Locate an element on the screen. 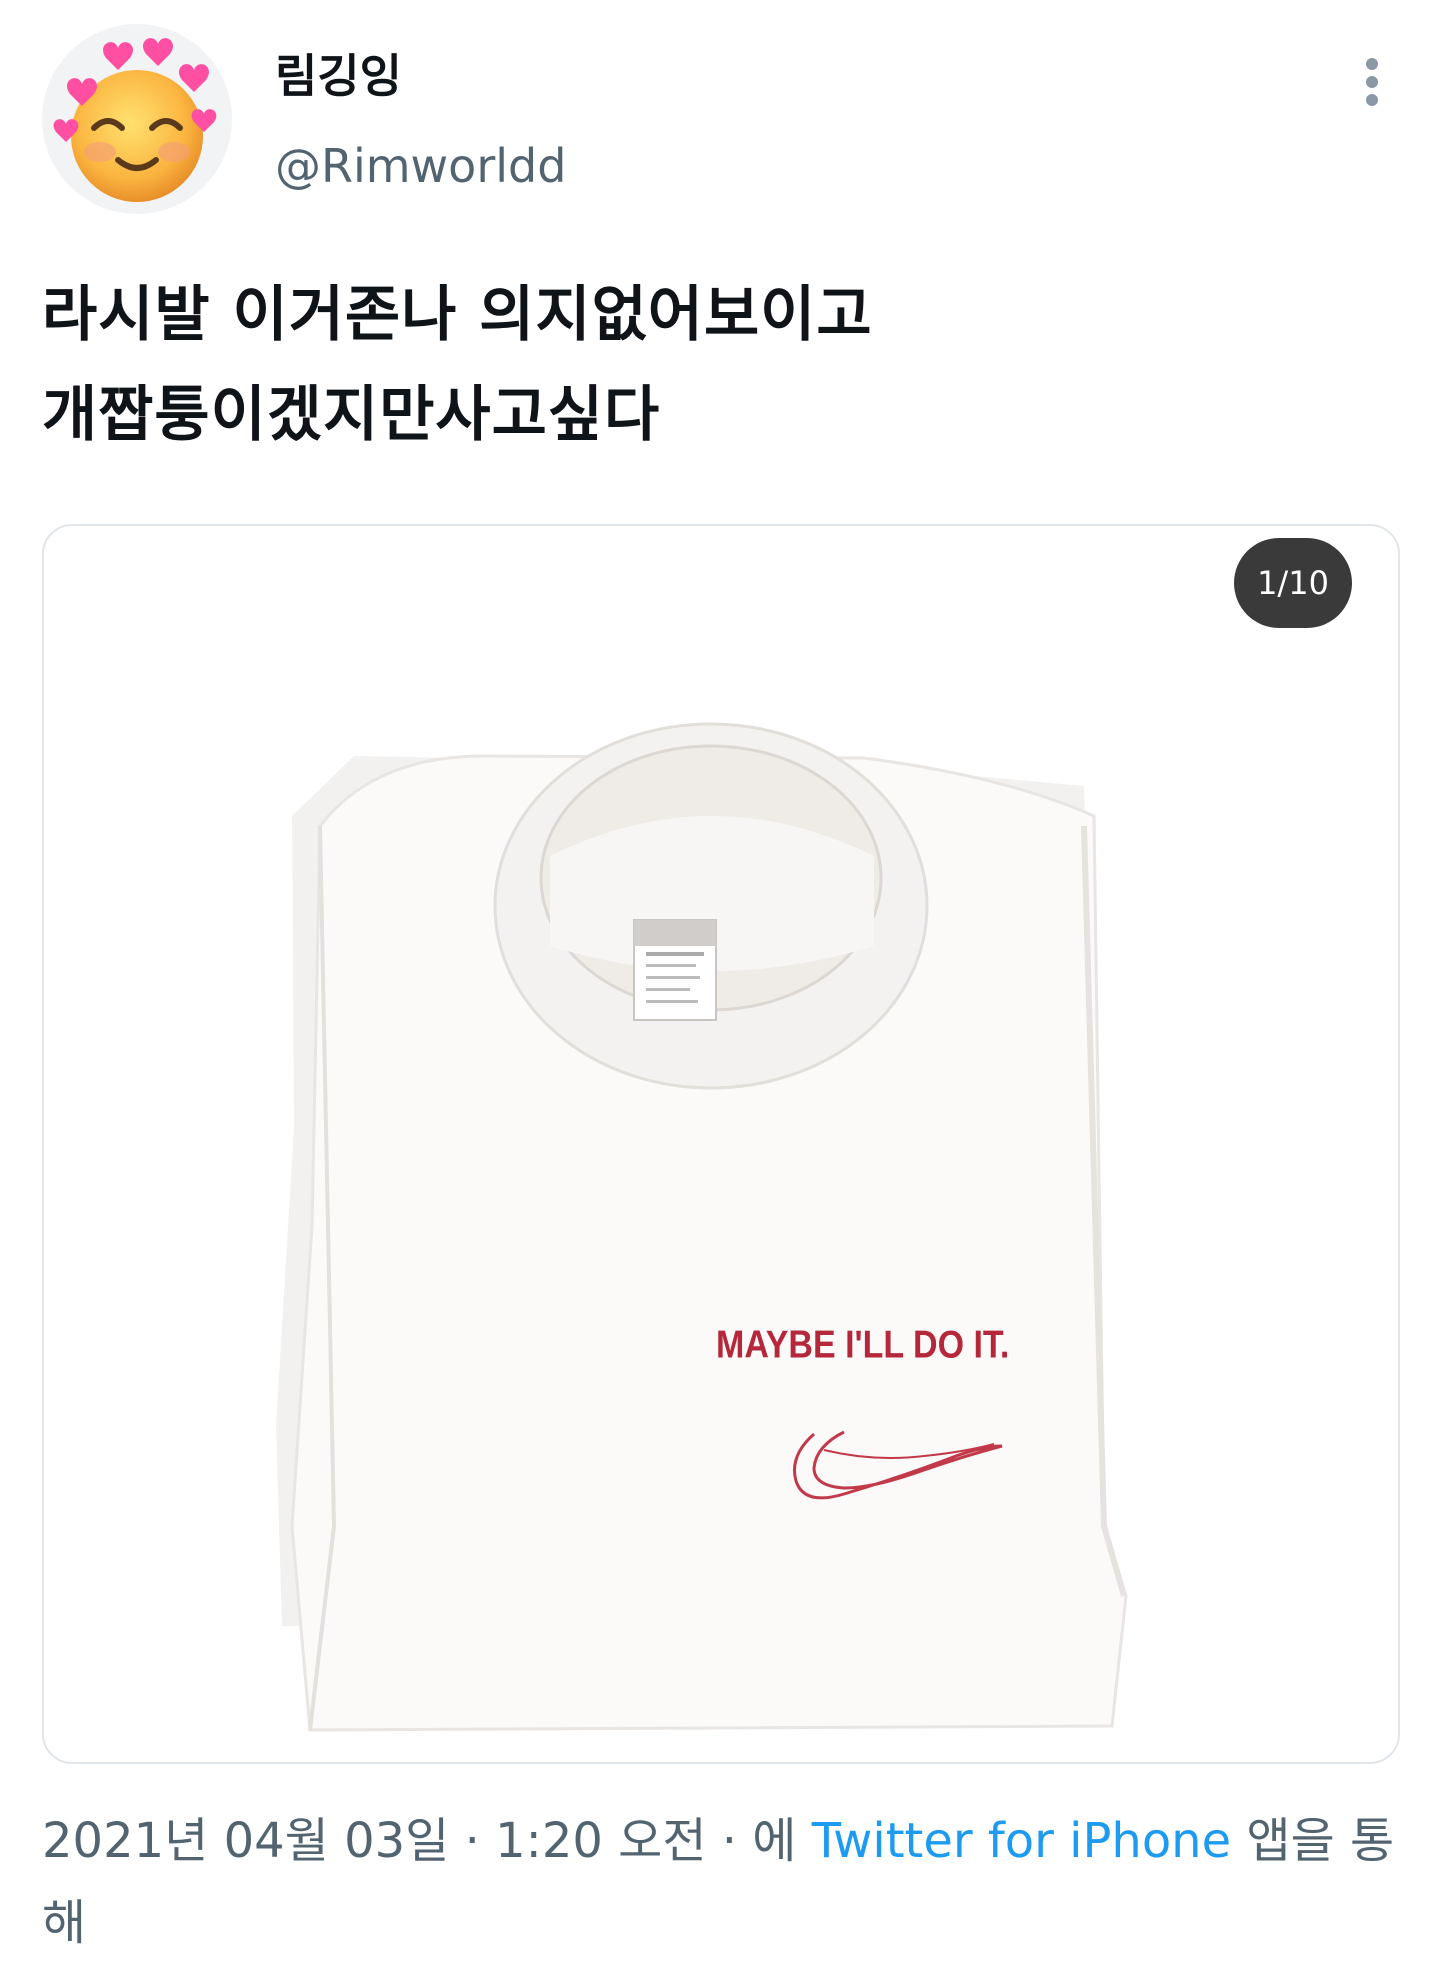  via-prefix: 에 is located at coordinates (774, 1841).